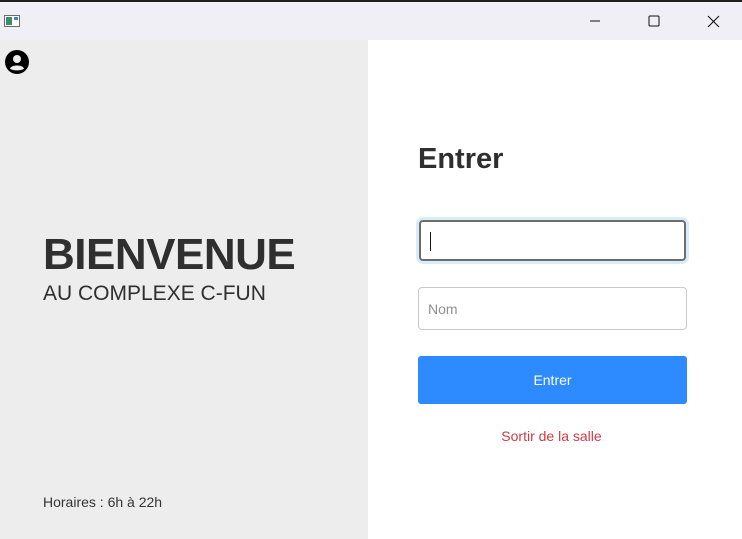  I want to click on user-account-icon, so click(17, 62).